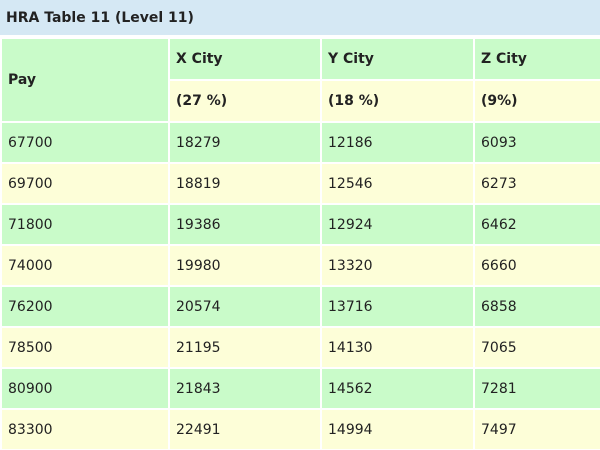  Describe the element at coordinates (85, 224) in the screenshot. I see `pay-cell: 71800` at that location.